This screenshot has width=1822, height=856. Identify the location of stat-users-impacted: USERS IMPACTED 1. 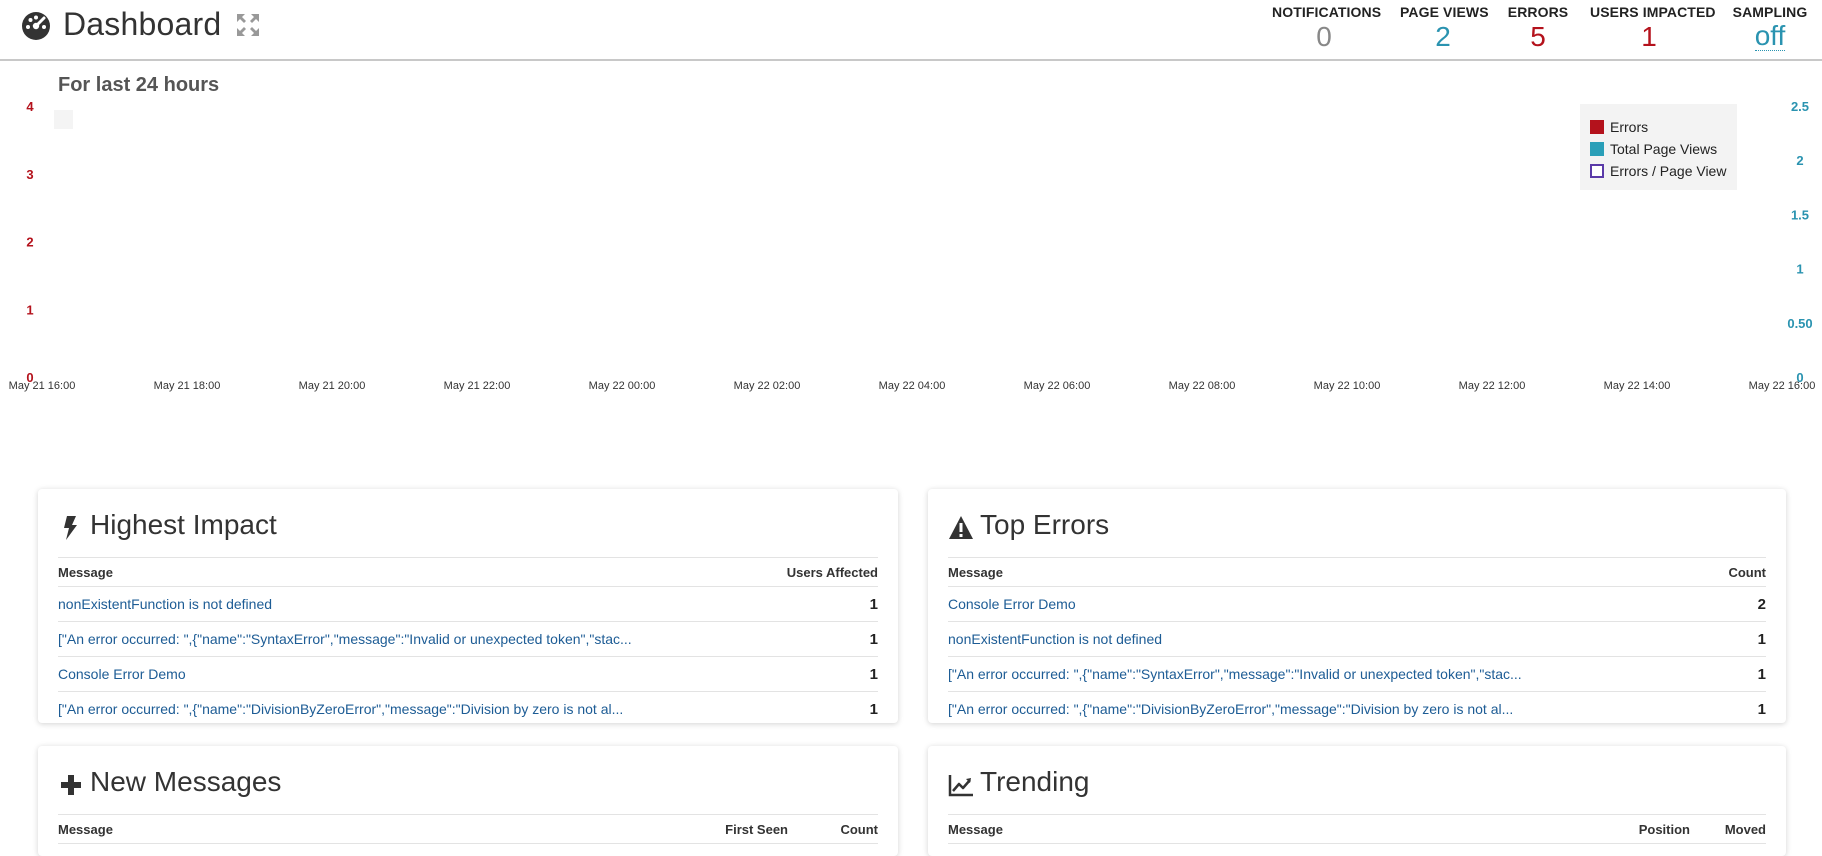
(1653, 28).